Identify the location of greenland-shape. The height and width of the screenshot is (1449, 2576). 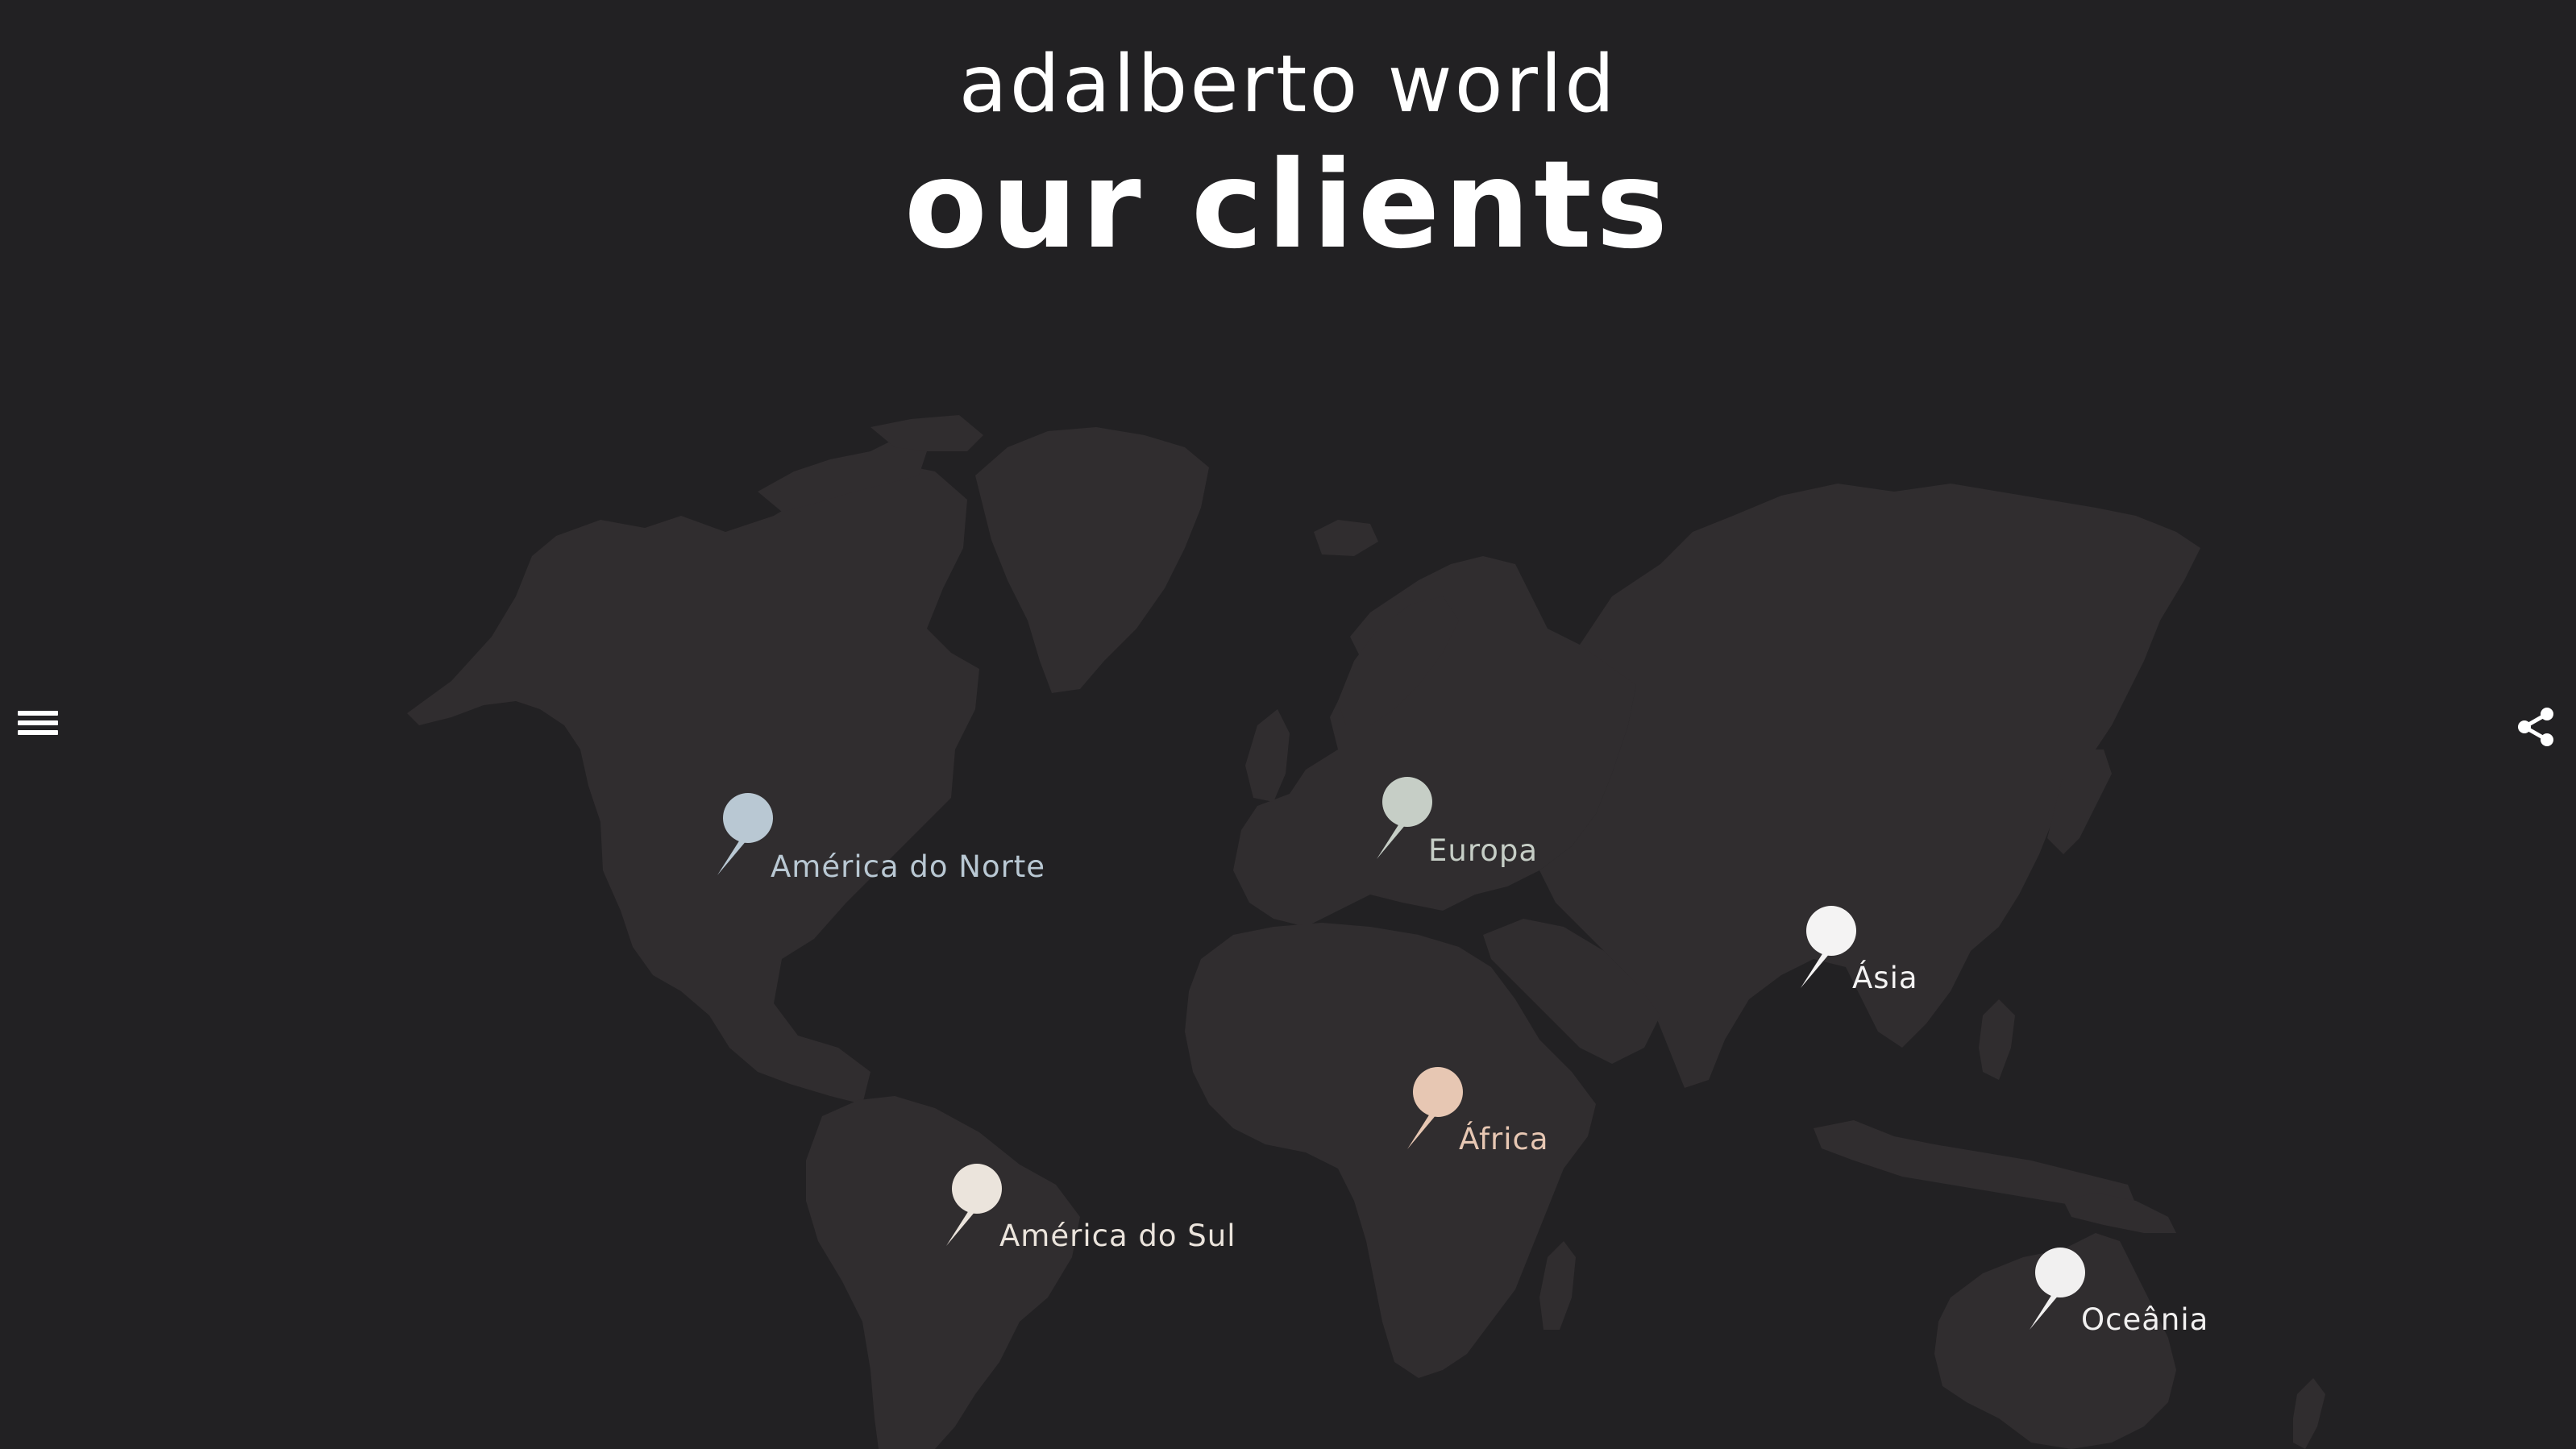
(1092, 560).